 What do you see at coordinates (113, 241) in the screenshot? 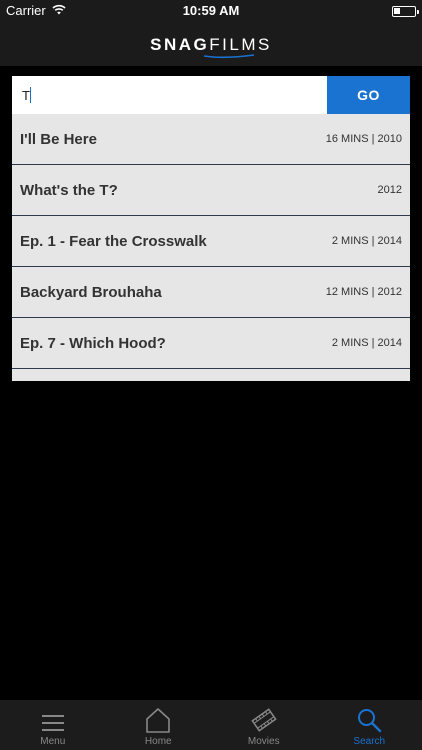
I see `result-title: Ep. 1 - Fear the Crosswalk` at bounding box center [113, 241].